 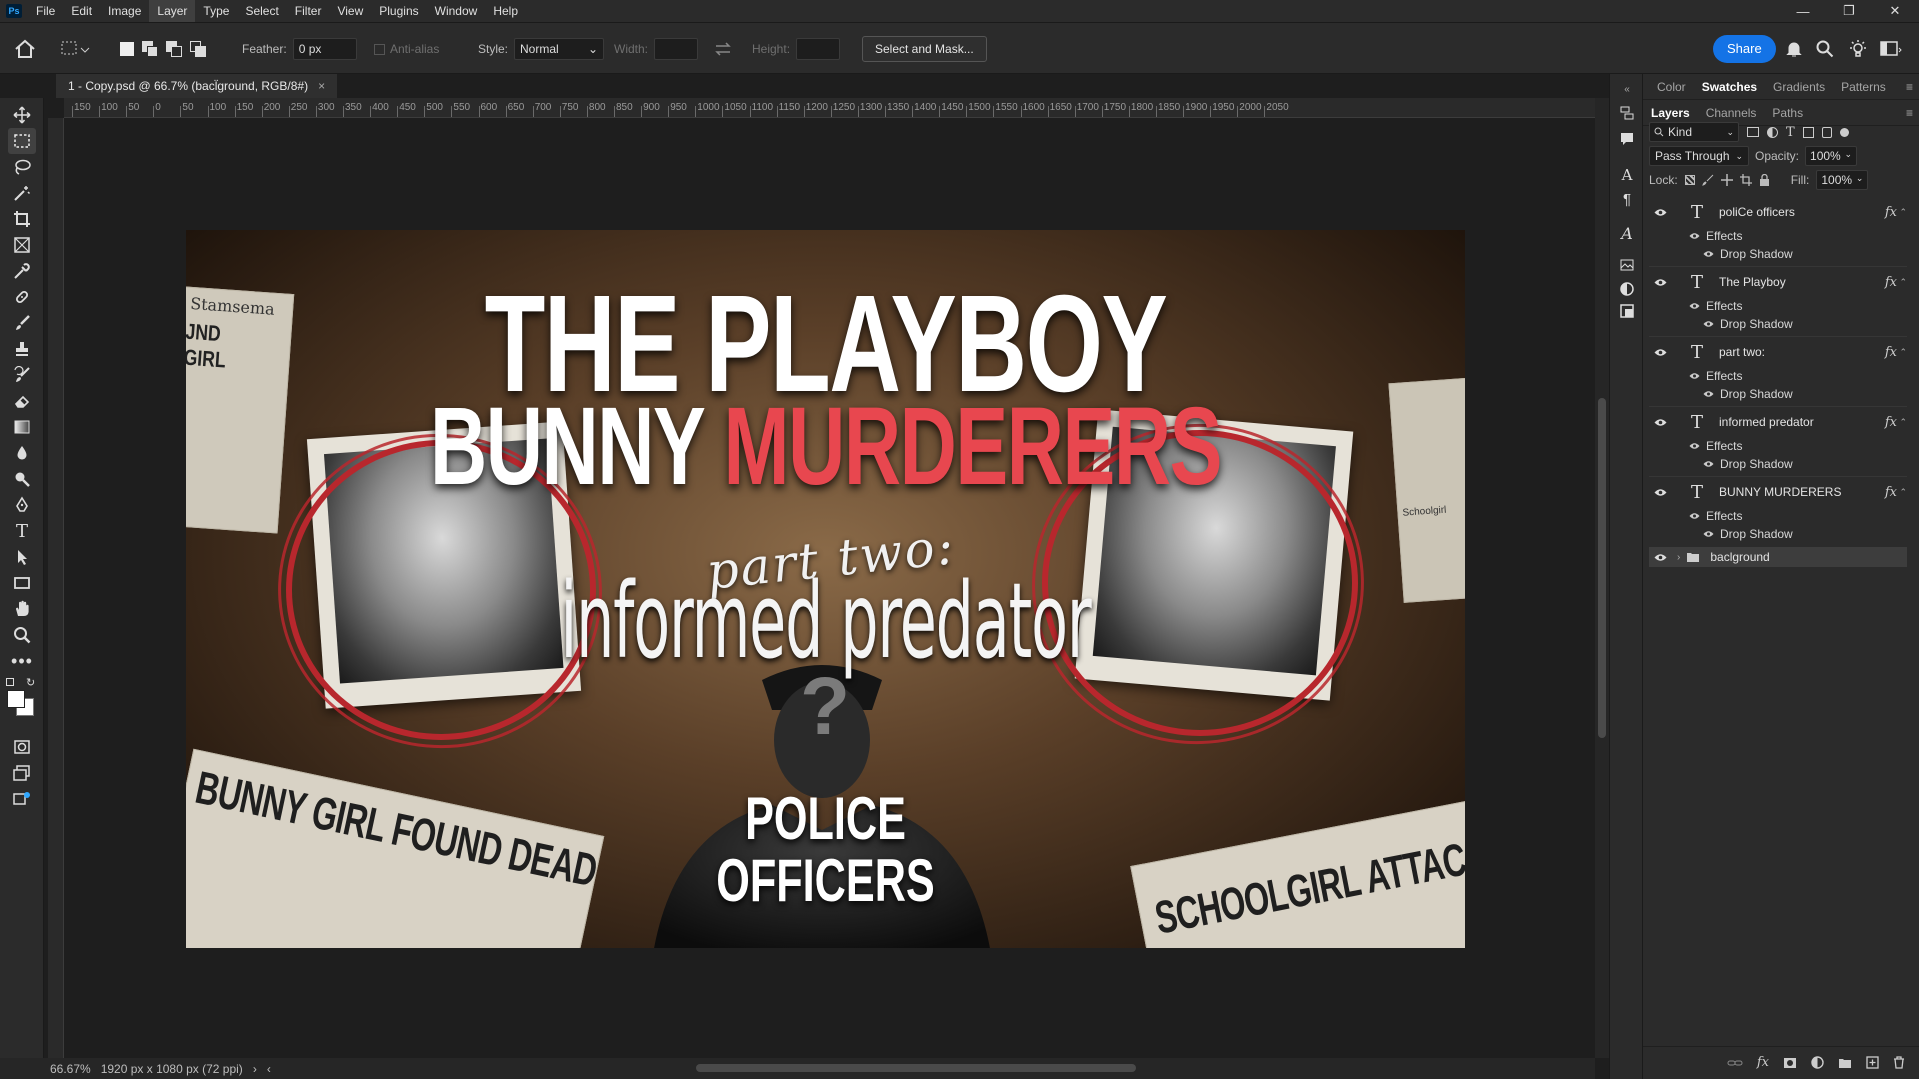 What do you see at coordinates (1849, 11) in the screenshot?
I see `restore-button: ❐` at bounding box center [1849, 11].